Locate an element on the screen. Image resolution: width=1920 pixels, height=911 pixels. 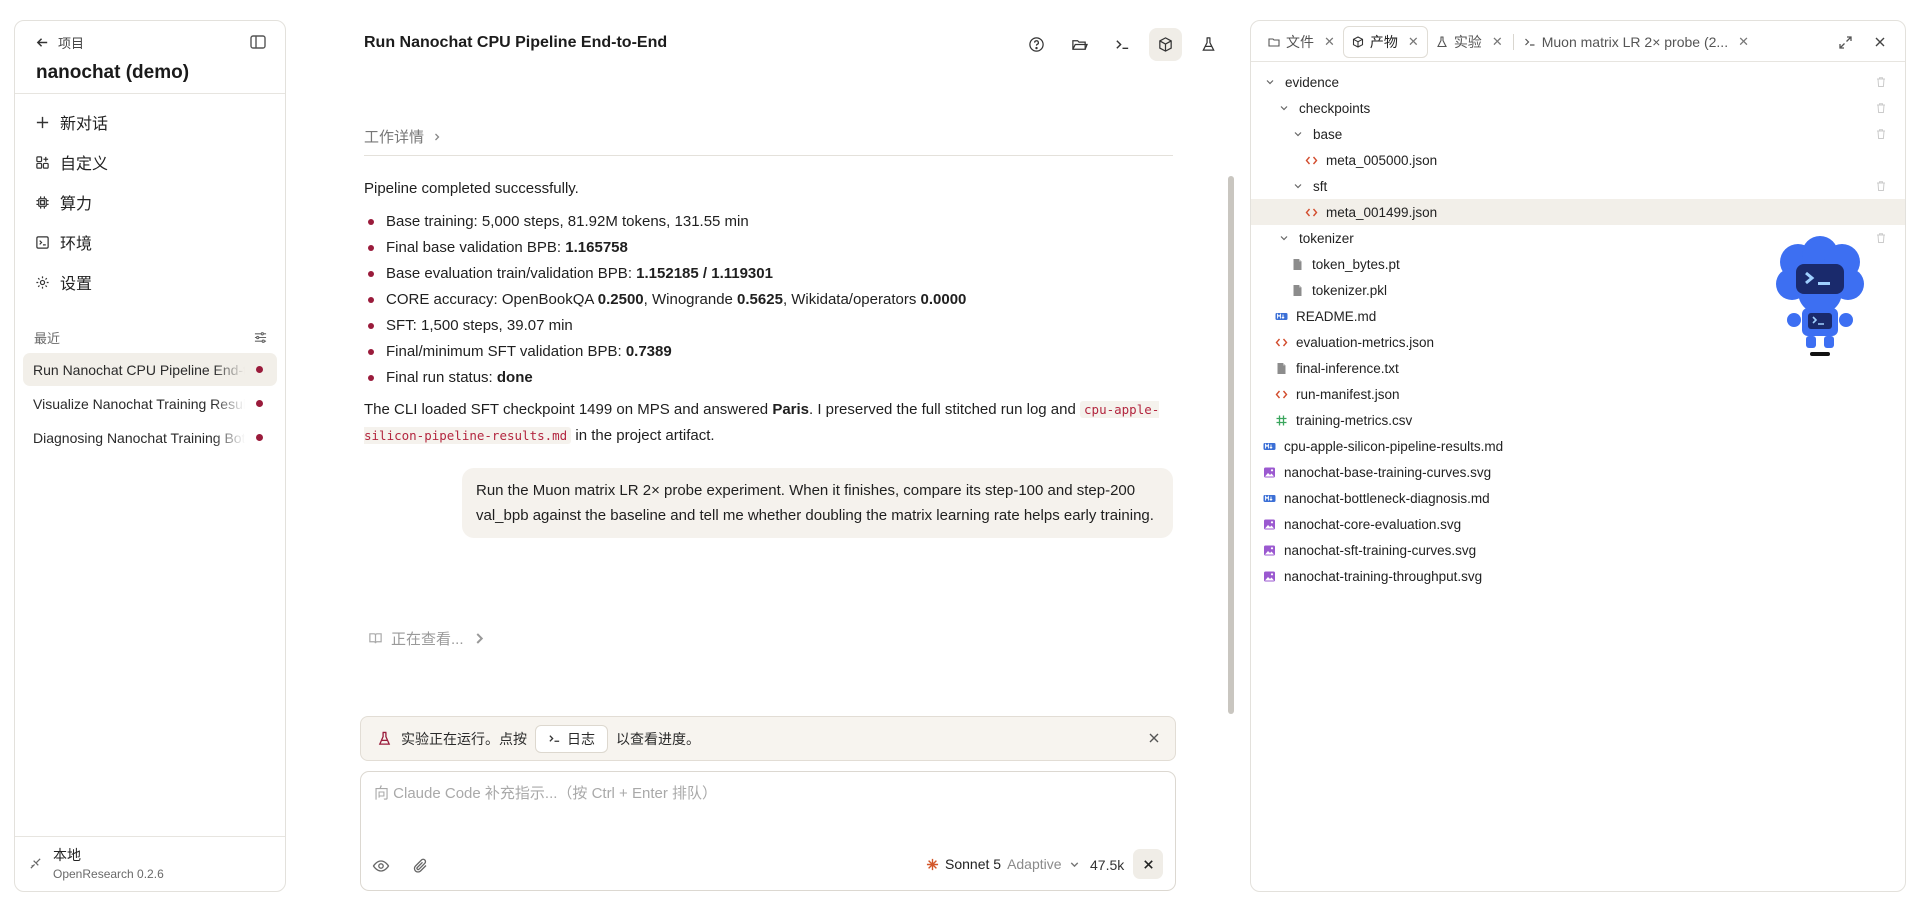
expand-icon is located at coordinates (1845, 42).